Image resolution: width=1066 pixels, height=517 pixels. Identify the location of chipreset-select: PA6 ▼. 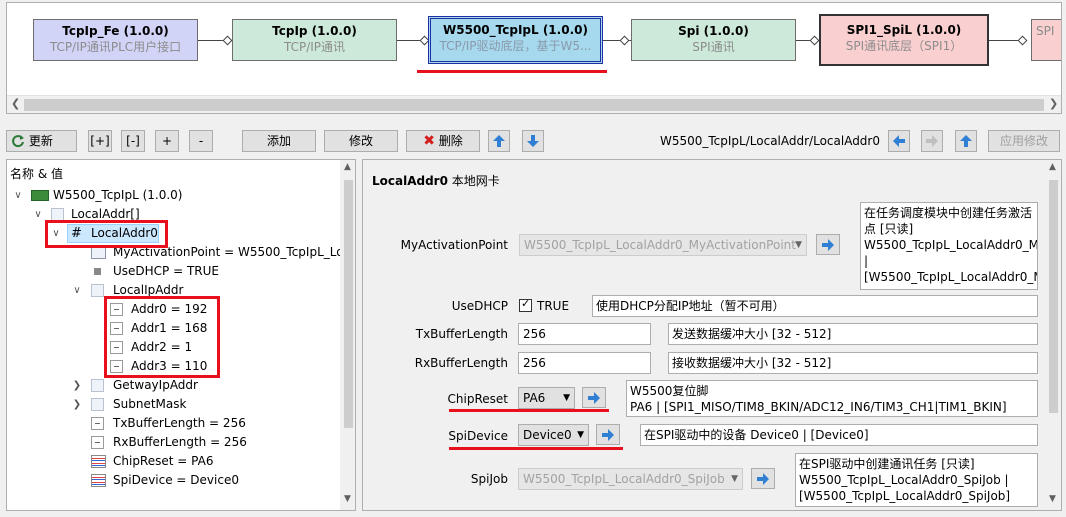
(546, 398).